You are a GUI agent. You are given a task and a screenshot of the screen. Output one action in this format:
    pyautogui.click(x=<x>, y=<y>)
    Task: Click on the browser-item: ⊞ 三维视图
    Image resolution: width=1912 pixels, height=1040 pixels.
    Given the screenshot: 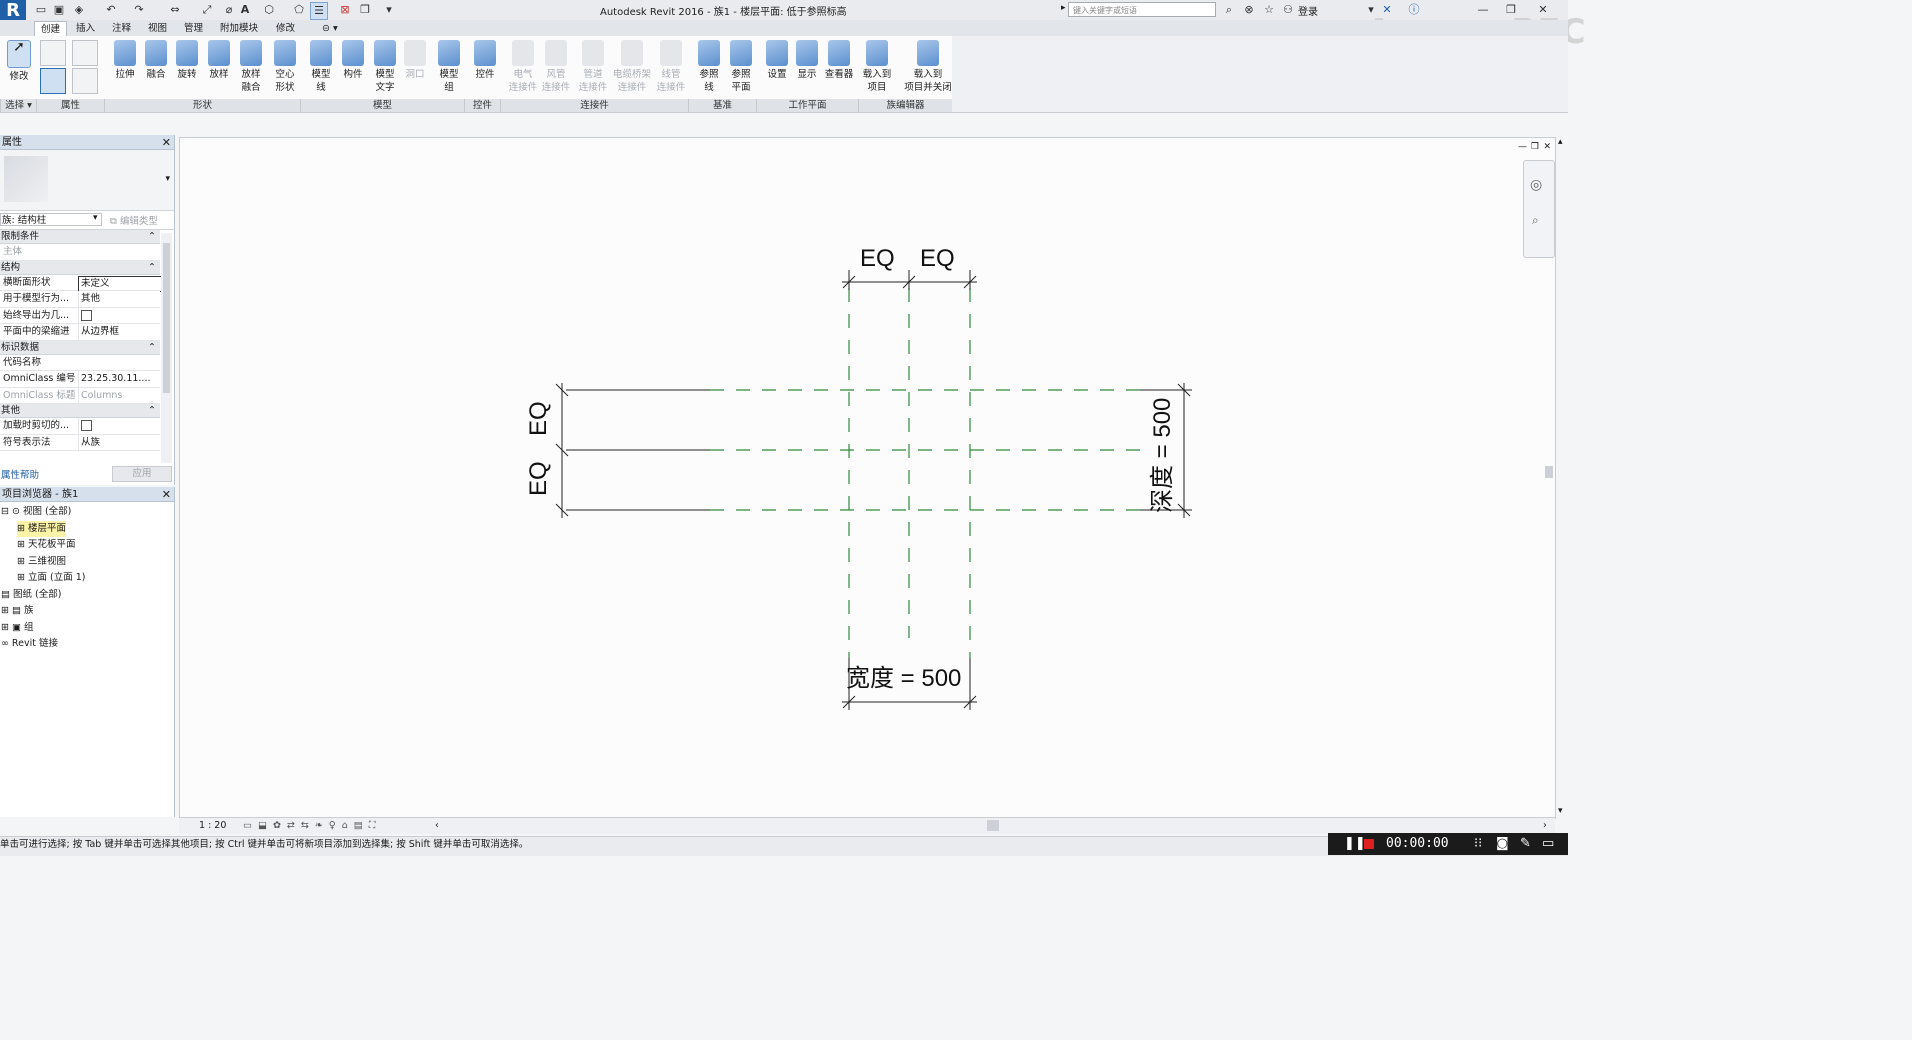 What is the action you would take?
    pyautogui.click(x=41, y=562)
    